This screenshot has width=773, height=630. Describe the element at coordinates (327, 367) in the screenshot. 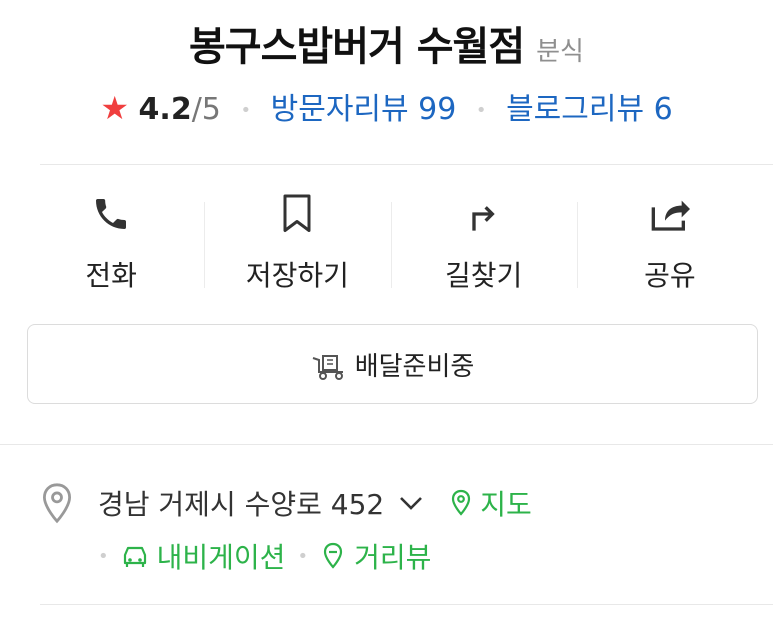

I see `delivery-cart-icon` at that location.